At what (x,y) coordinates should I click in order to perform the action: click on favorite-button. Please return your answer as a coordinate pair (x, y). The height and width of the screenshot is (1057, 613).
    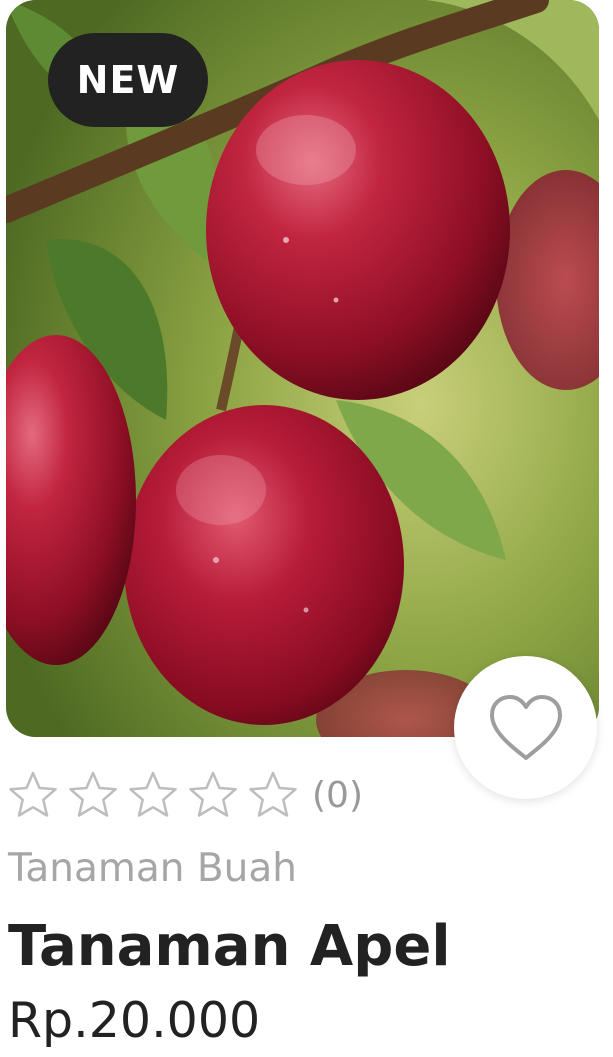
    Looking at the image, I should click on (525, 727).